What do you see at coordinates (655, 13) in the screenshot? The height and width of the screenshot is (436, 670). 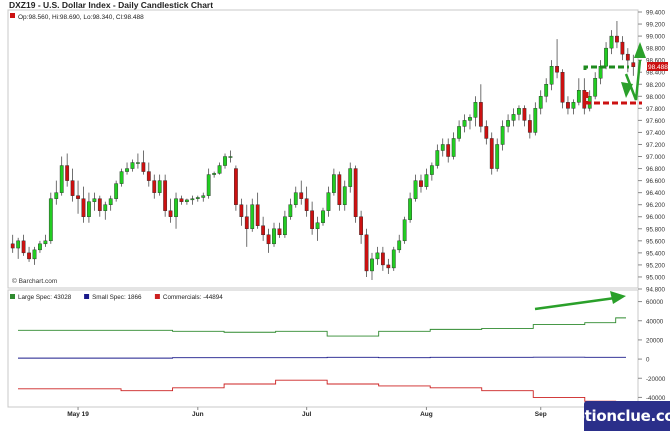 I see `price-y-tick-label: 99.400` at bounding box center [655, 13].